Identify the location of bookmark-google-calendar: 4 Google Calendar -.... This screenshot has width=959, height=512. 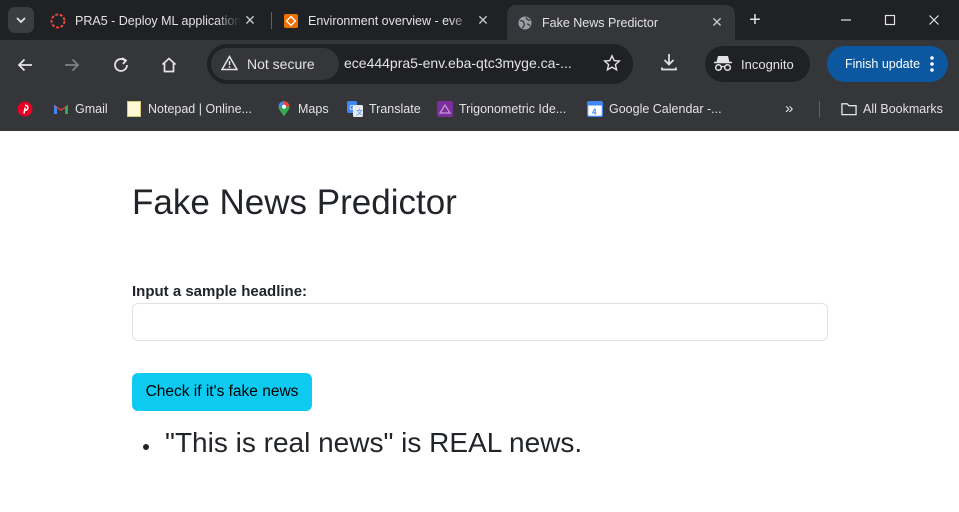
(654, 109).